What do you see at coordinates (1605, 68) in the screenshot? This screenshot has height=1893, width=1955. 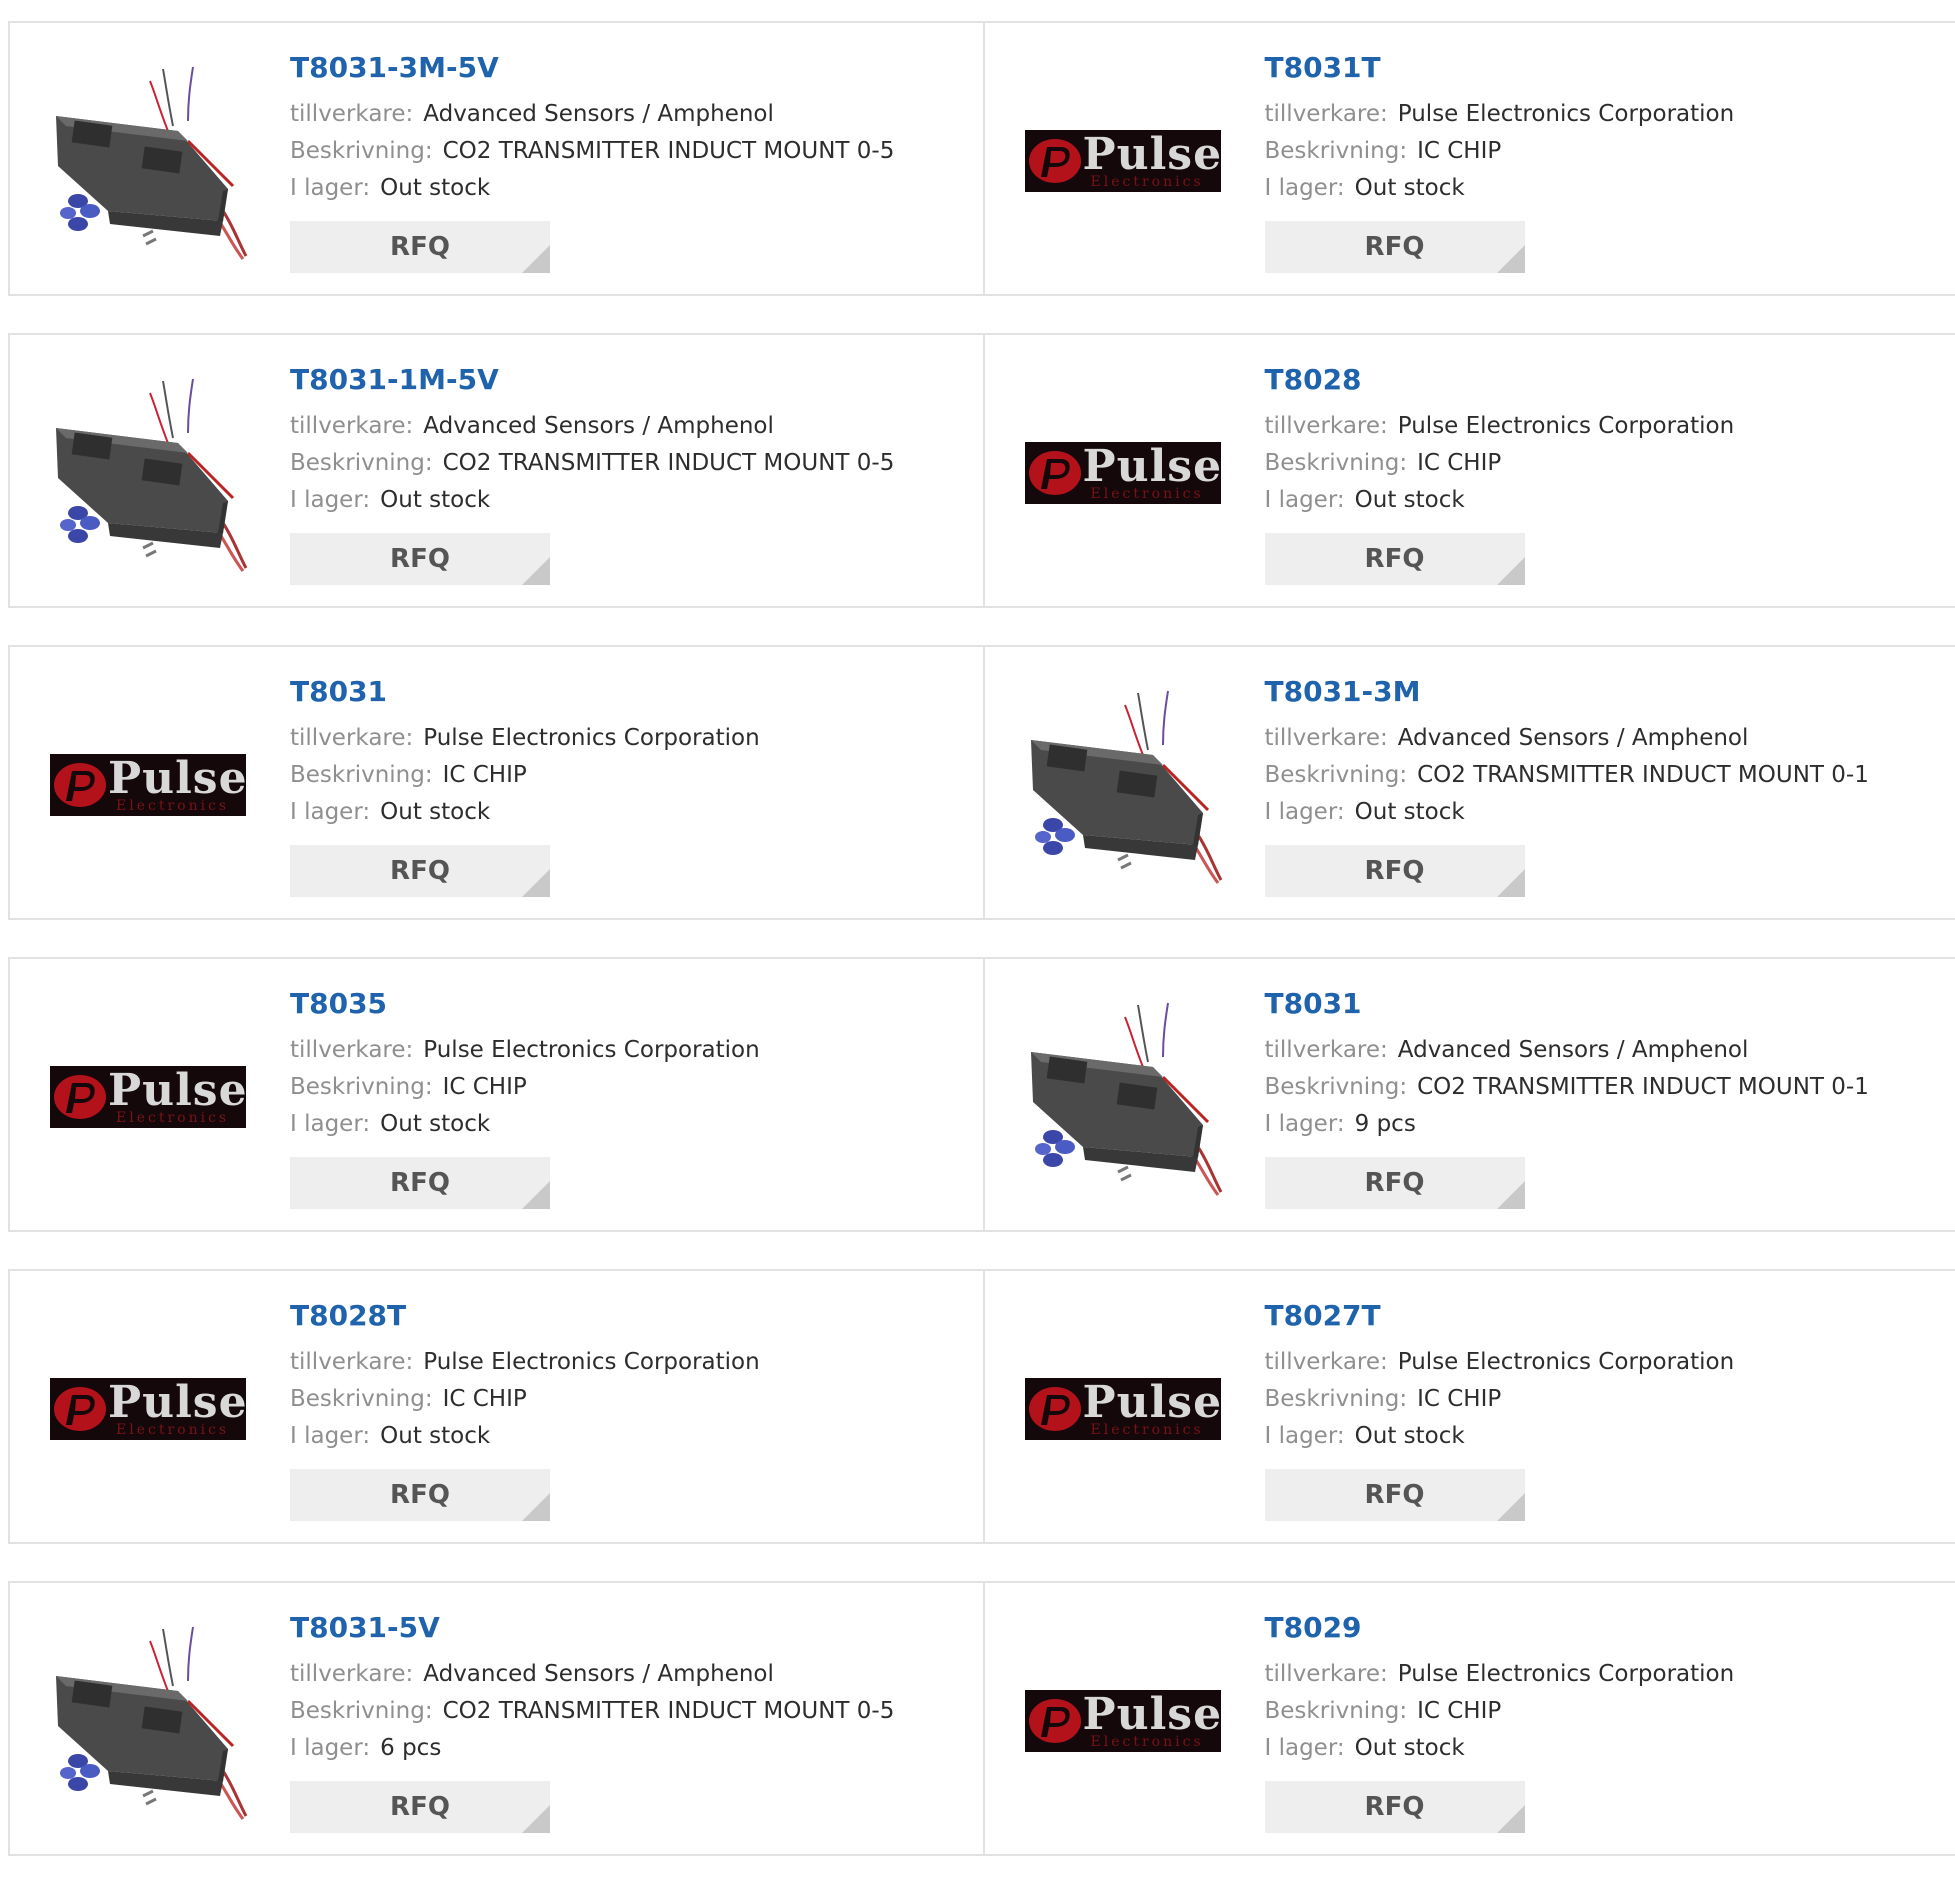 I see `product-part-link: T8031T` at bounding box center [1605, 68].